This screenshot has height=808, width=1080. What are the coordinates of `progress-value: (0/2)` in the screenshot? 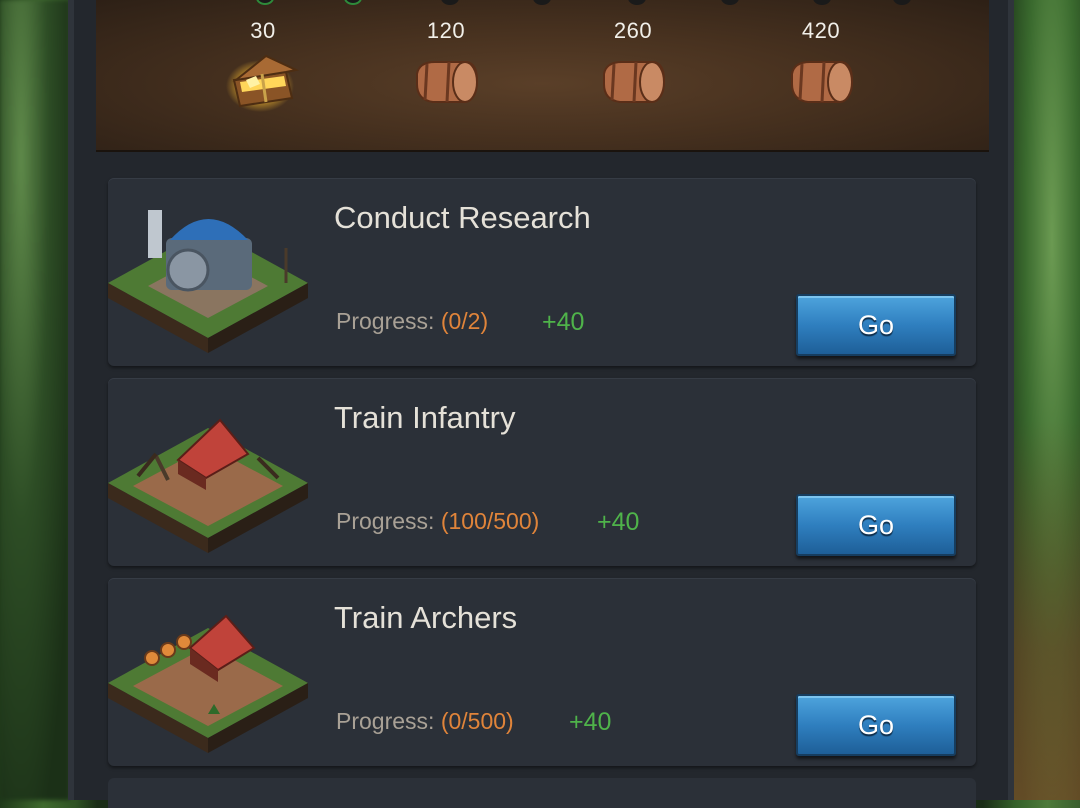 It's located at (464, 321).